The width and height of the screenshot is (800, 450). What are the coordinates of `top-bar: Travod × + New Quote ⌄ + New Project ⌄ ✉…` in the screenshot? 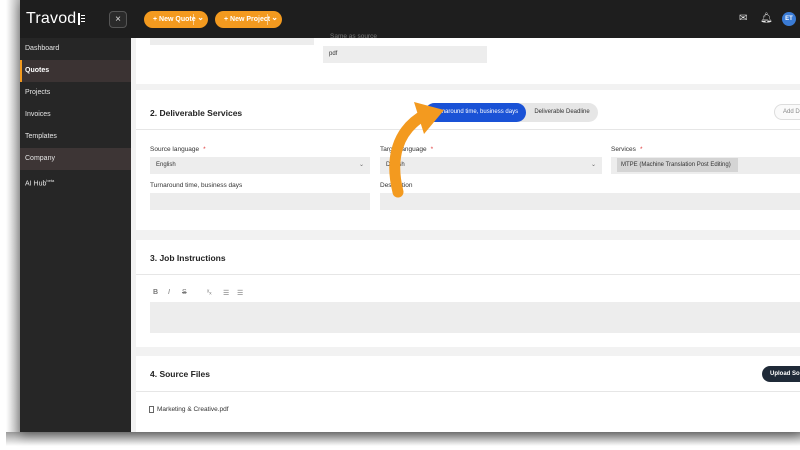 It's located at (410, 19).